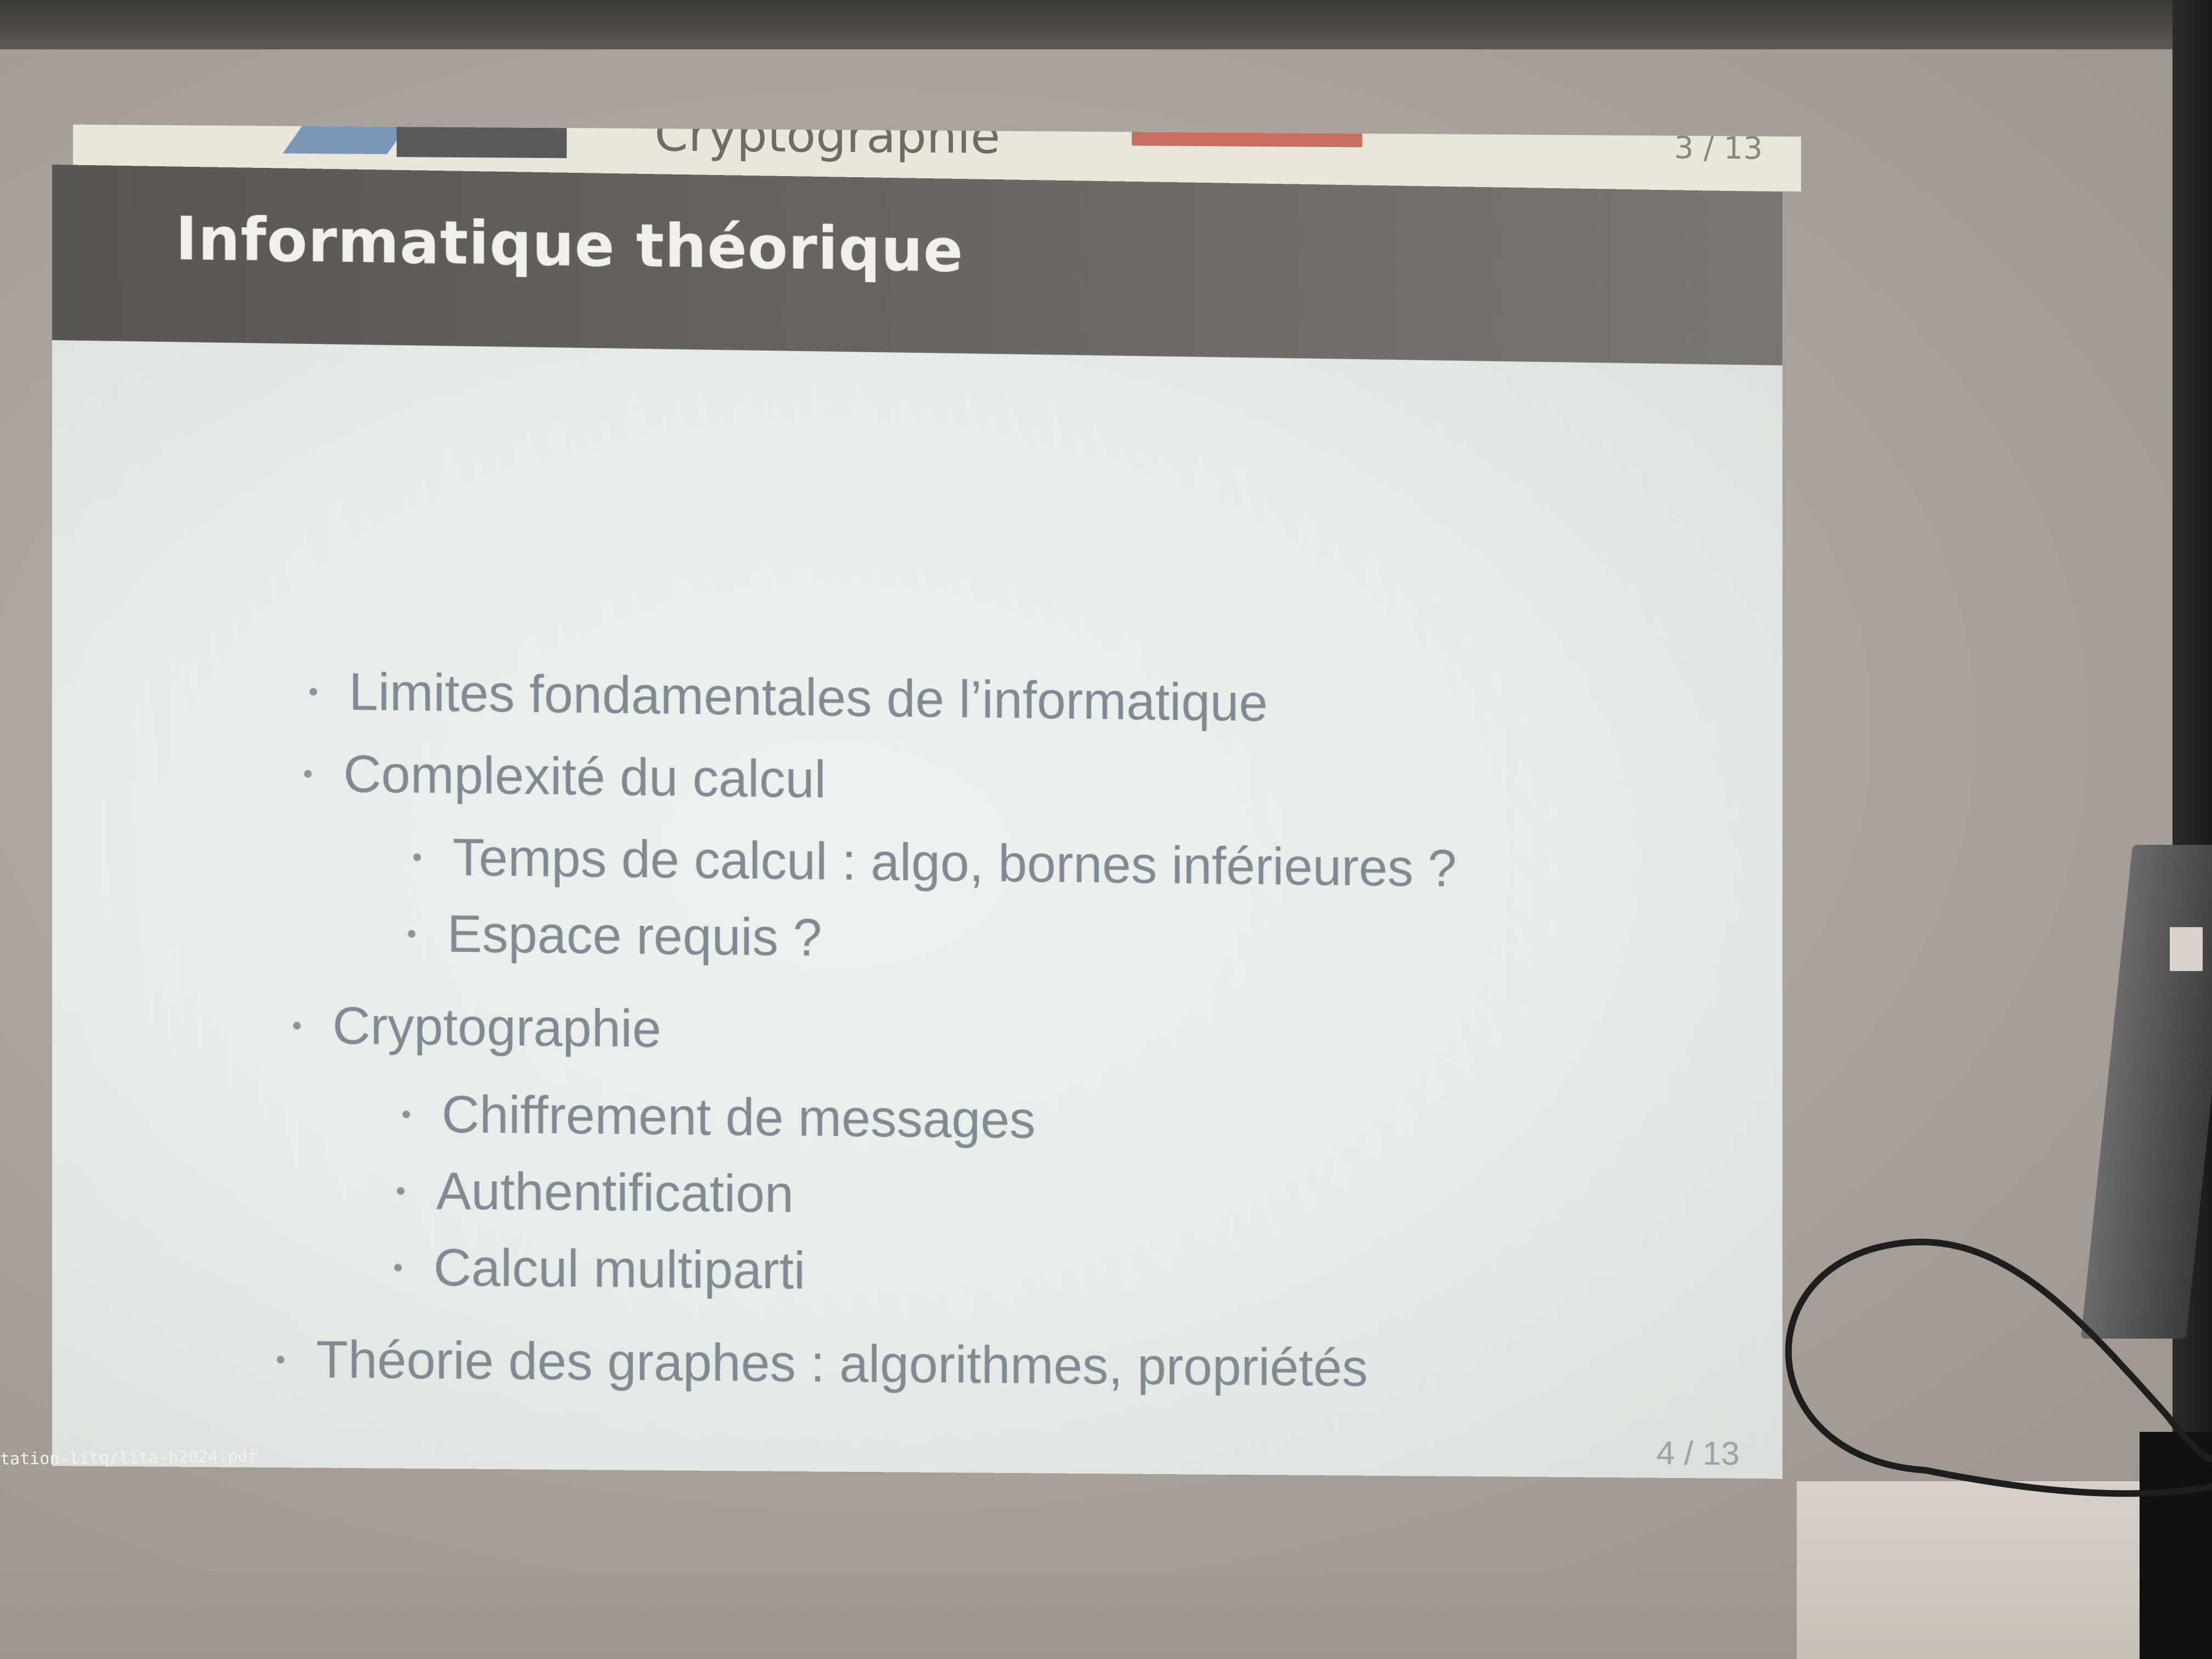 The height and width of the screenshot is (1659, 2212). Describe the element at coordinates (584, 776) in the screenshot. I see `bullet-text: Complexité du calcul` at that location.